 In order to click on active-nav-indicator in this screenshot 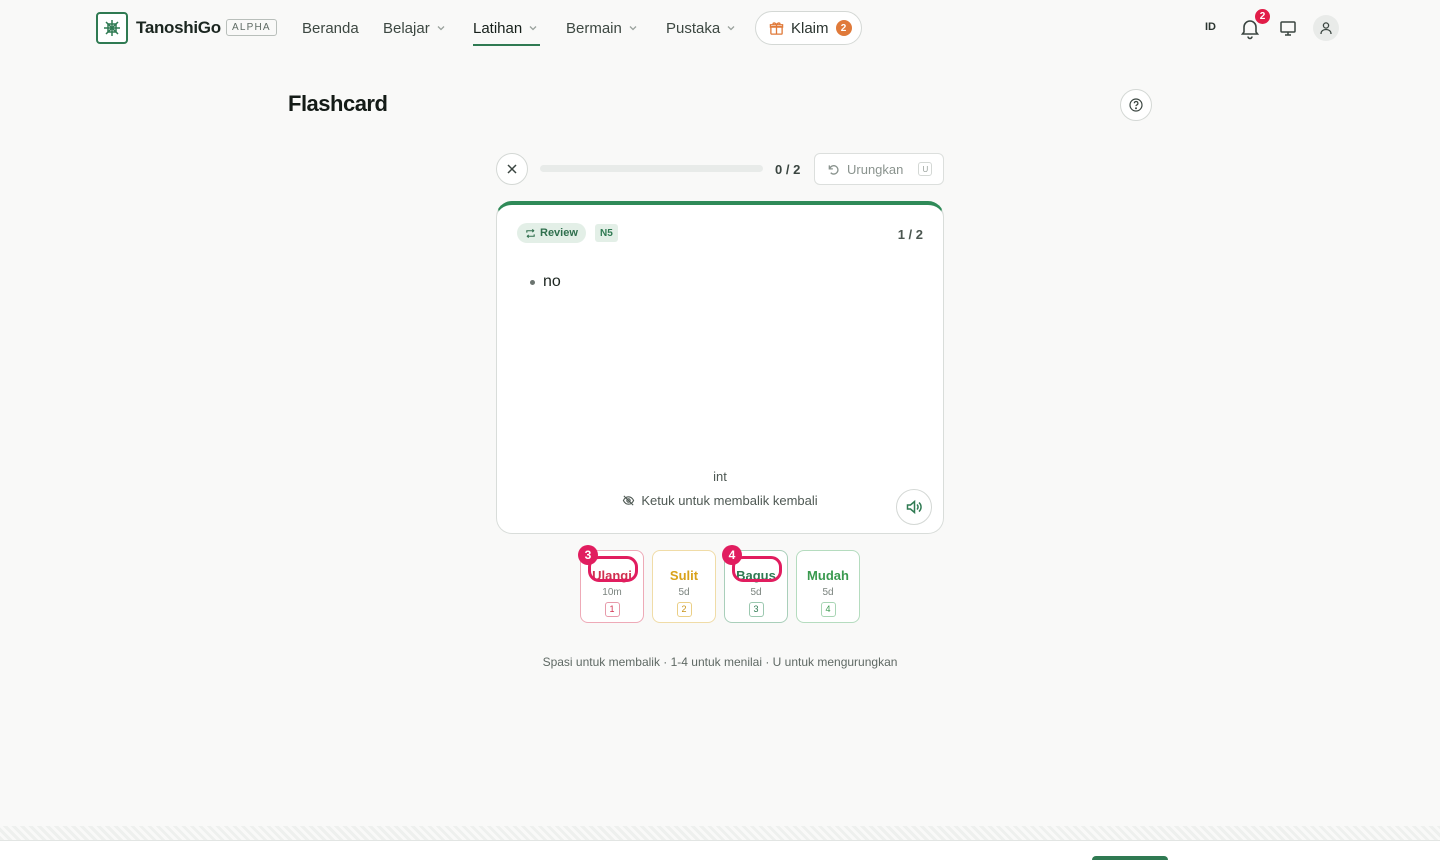, I will do `click(506, 45)`.